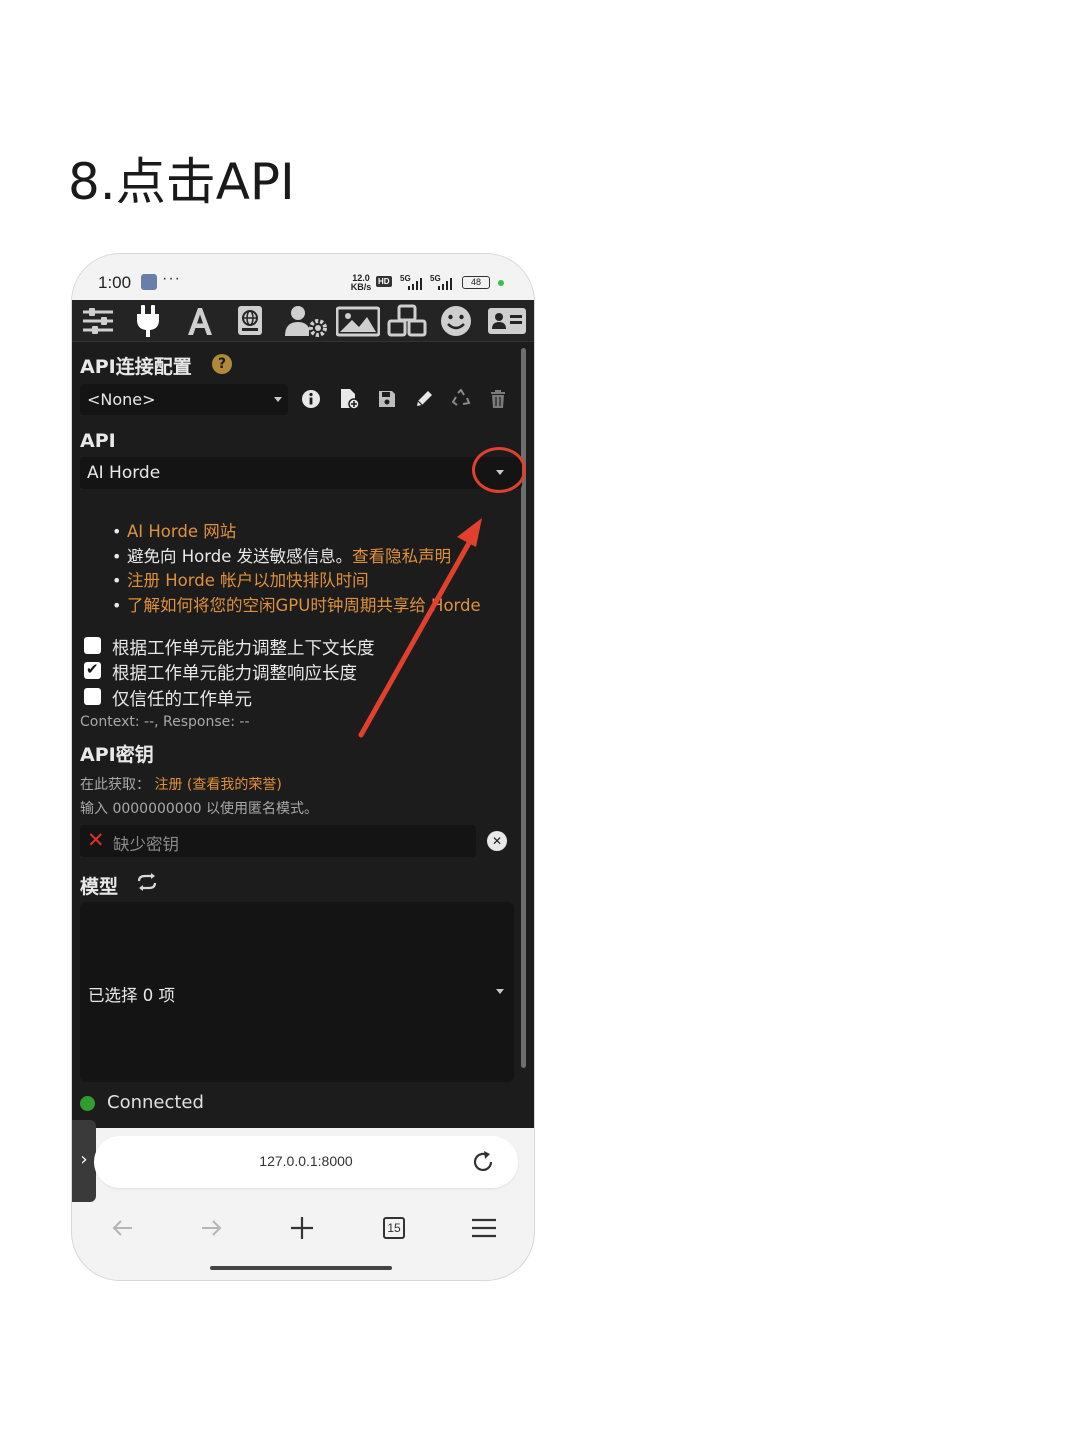  What do you see at coordinates (499, 470) in the screenshot?
I see `annotation-circle` at bounding box center [499, 470].